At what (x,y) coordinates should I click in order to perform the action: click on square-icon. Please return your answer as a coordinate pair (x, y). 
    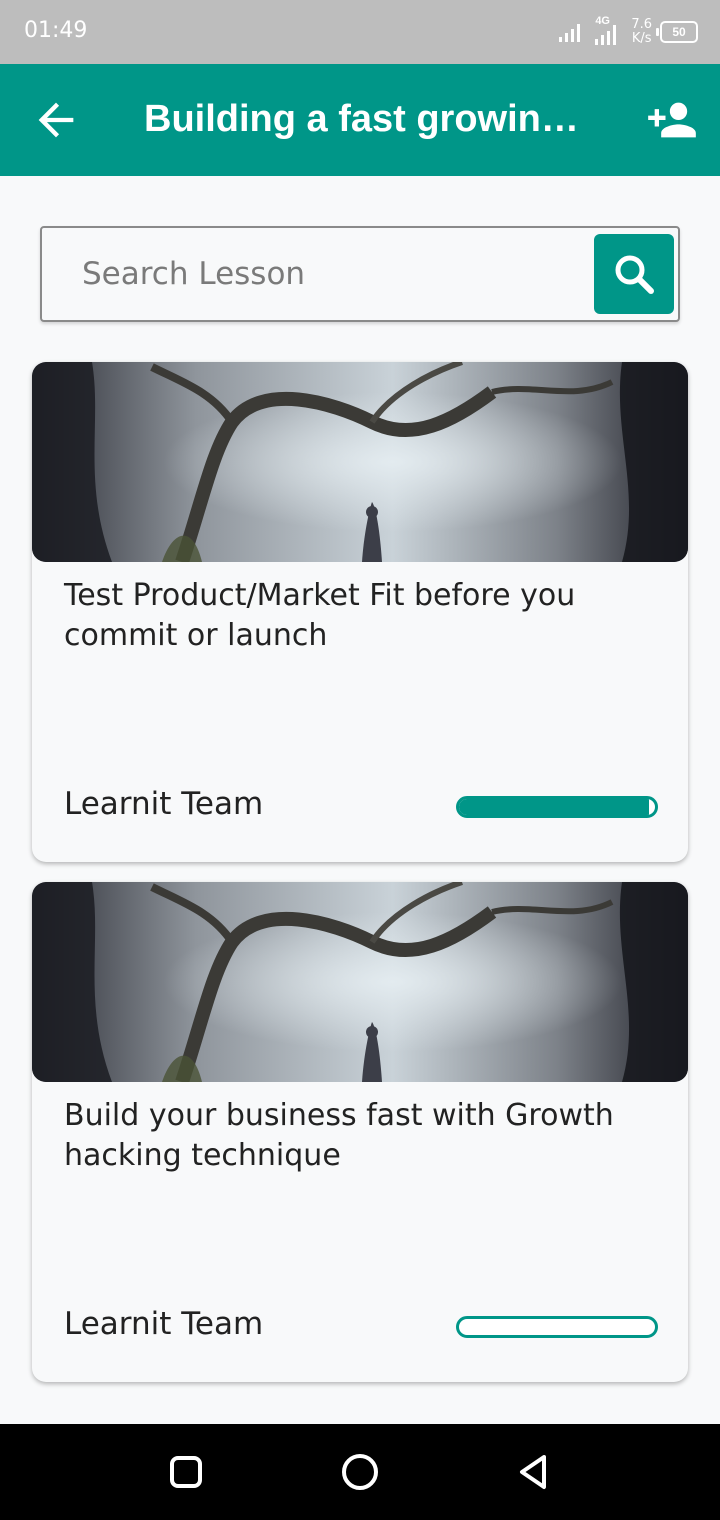
    Looking at the image, I should click on (186, 1472).